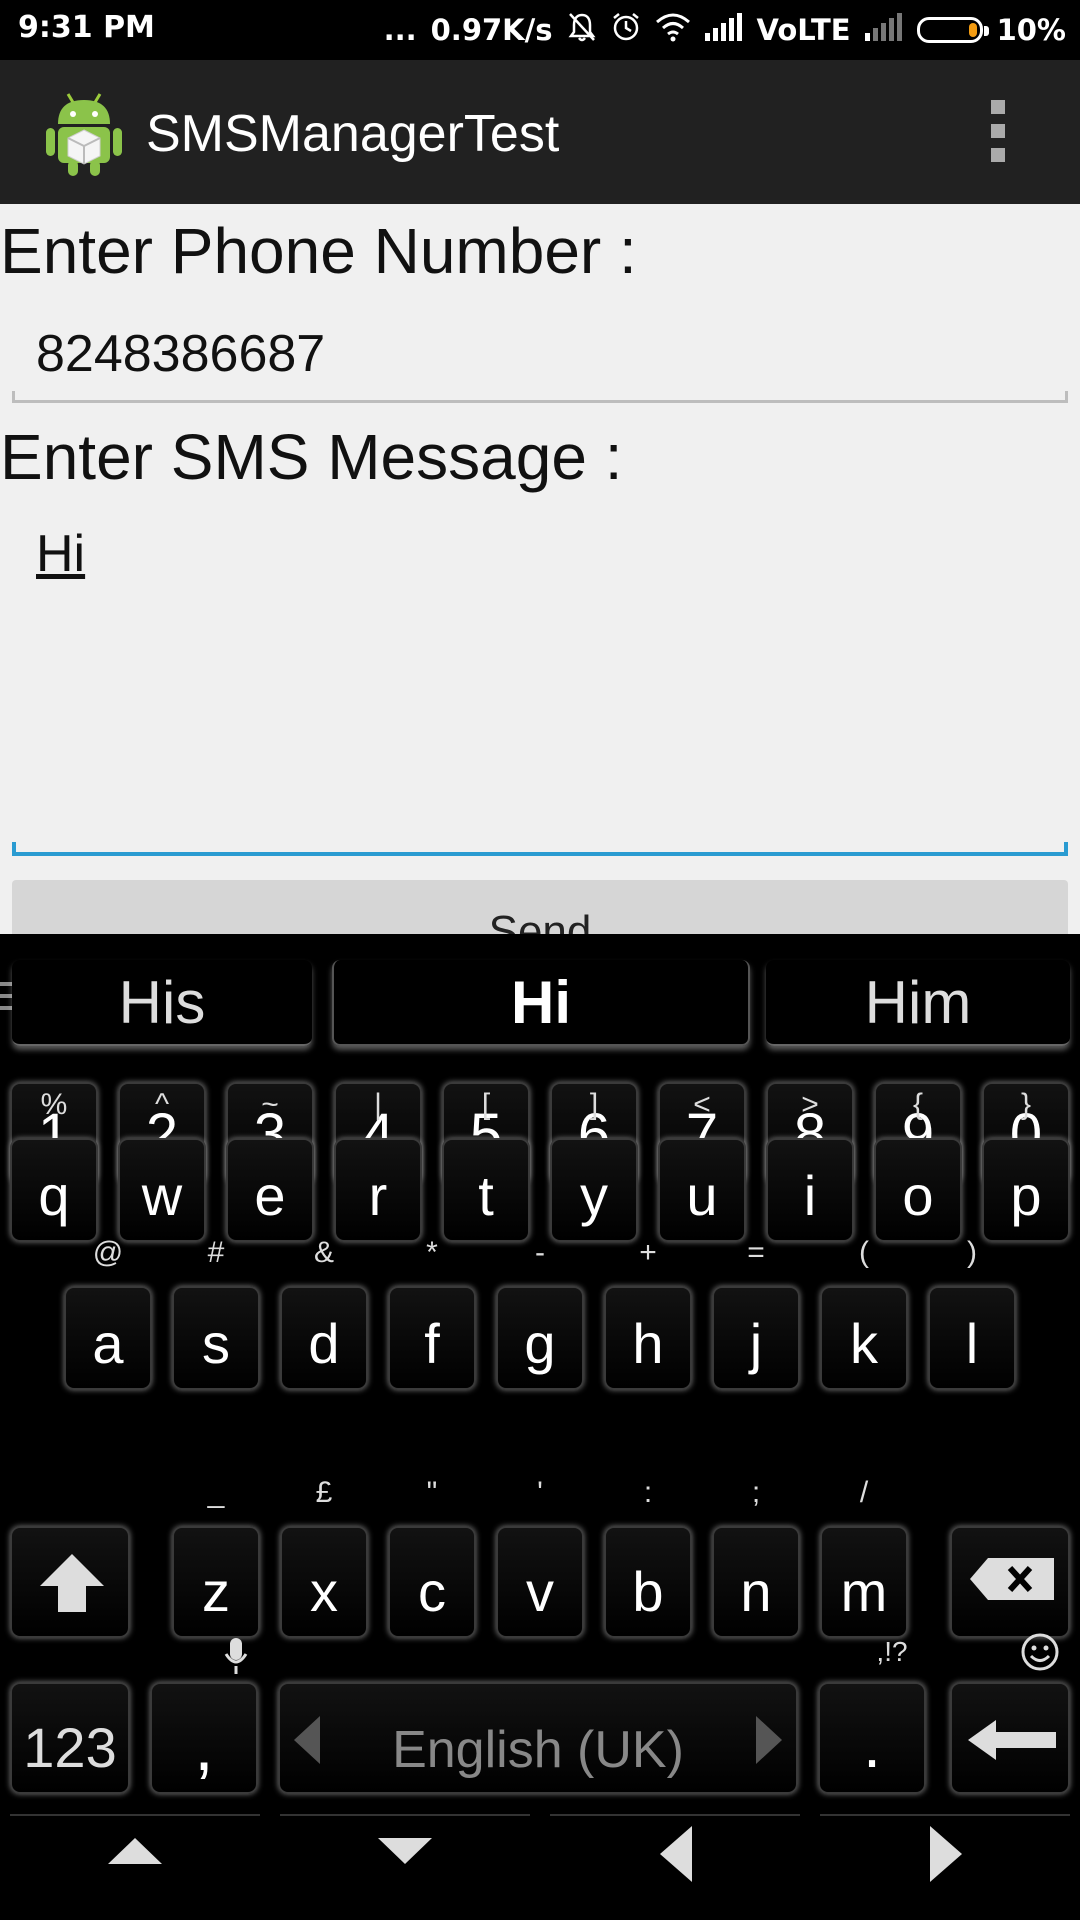 This screenshot has width=1080, height=1920. I want to click on key-d: & d, so click(324, 1313).